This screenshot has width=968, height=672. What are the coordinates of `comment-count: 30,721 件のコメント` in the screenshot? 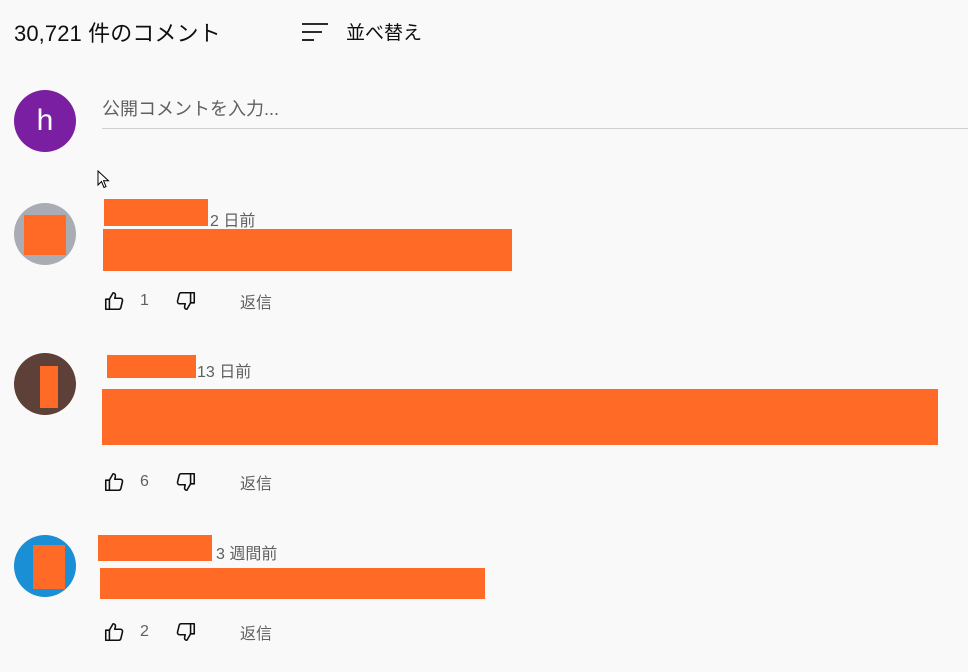 It's located at (117, 33).